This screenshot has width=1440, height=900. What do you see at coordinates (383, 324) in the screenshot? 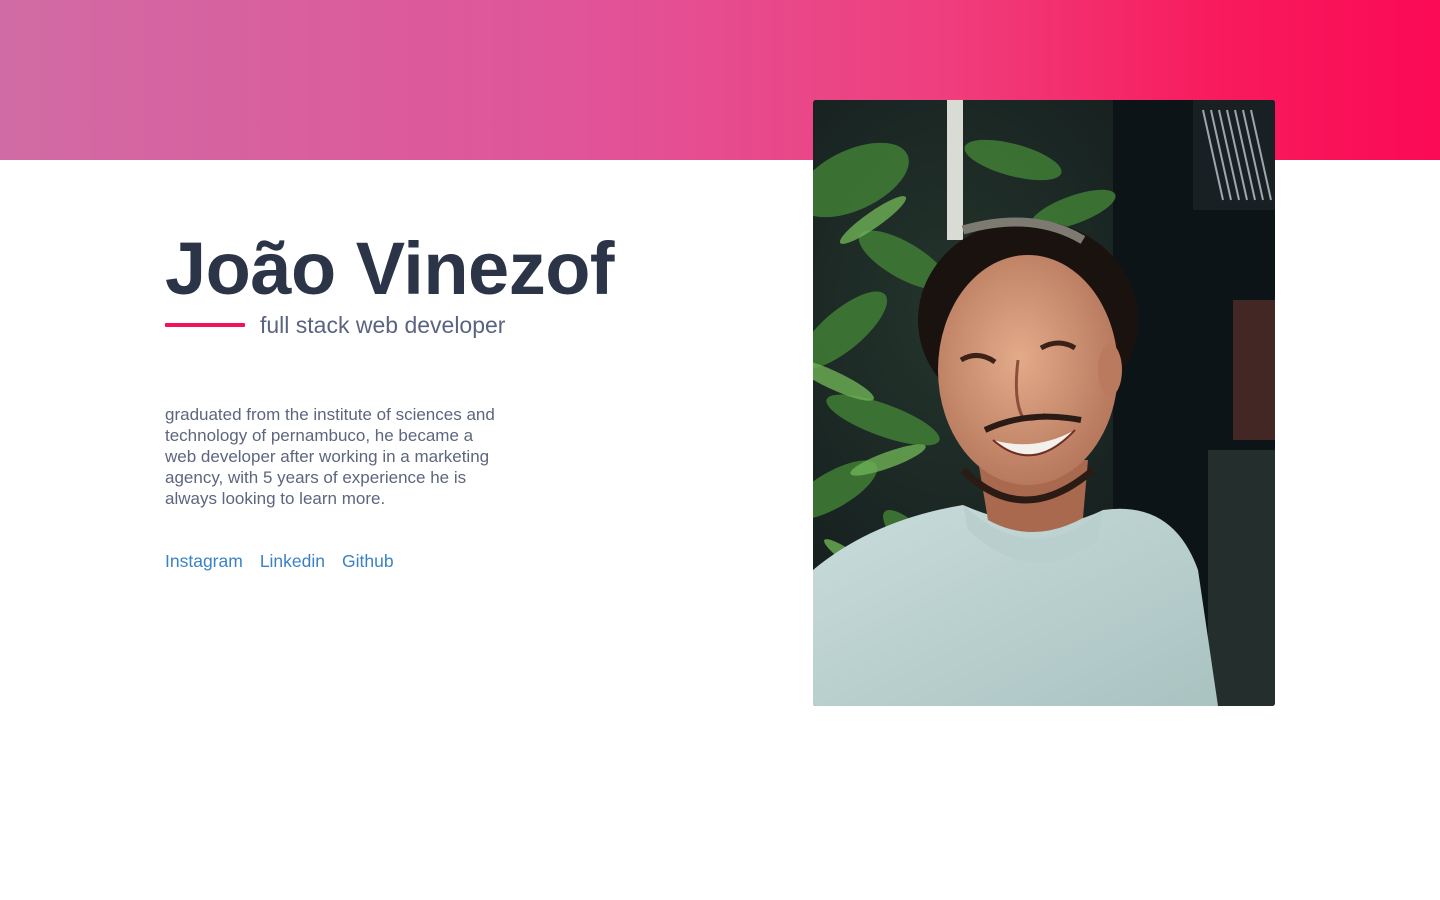
I see `profile-role: full stack web developer` at bounding box center [383, 324].